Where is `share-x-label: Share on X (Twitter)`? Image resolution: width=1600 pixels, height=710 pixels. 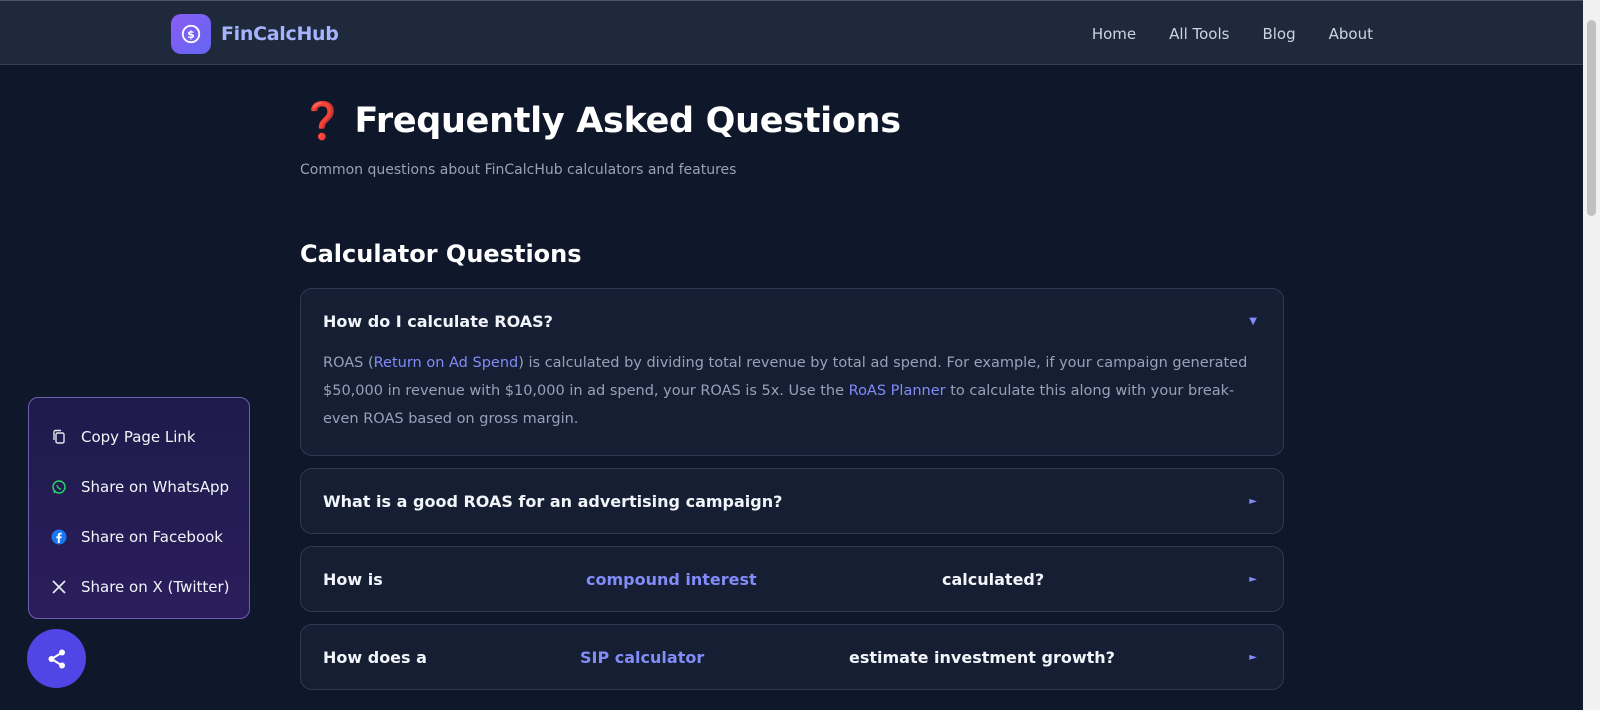 share-x-label: Share on X (Twitter) is located at coordinates (155, 587).